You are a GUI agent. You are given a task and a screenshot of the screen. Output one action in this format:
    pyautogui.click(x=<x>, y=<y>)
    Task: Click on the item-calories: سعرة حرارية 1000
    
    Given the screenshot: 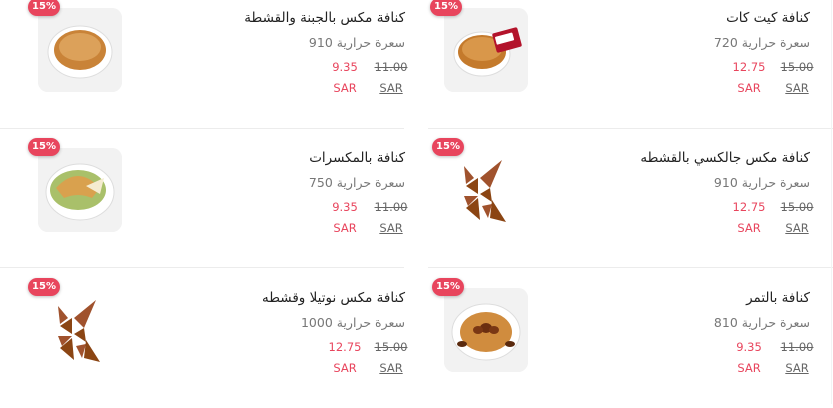 What is the action you would take?
    pyautogui.click(x=352, y=322)
    